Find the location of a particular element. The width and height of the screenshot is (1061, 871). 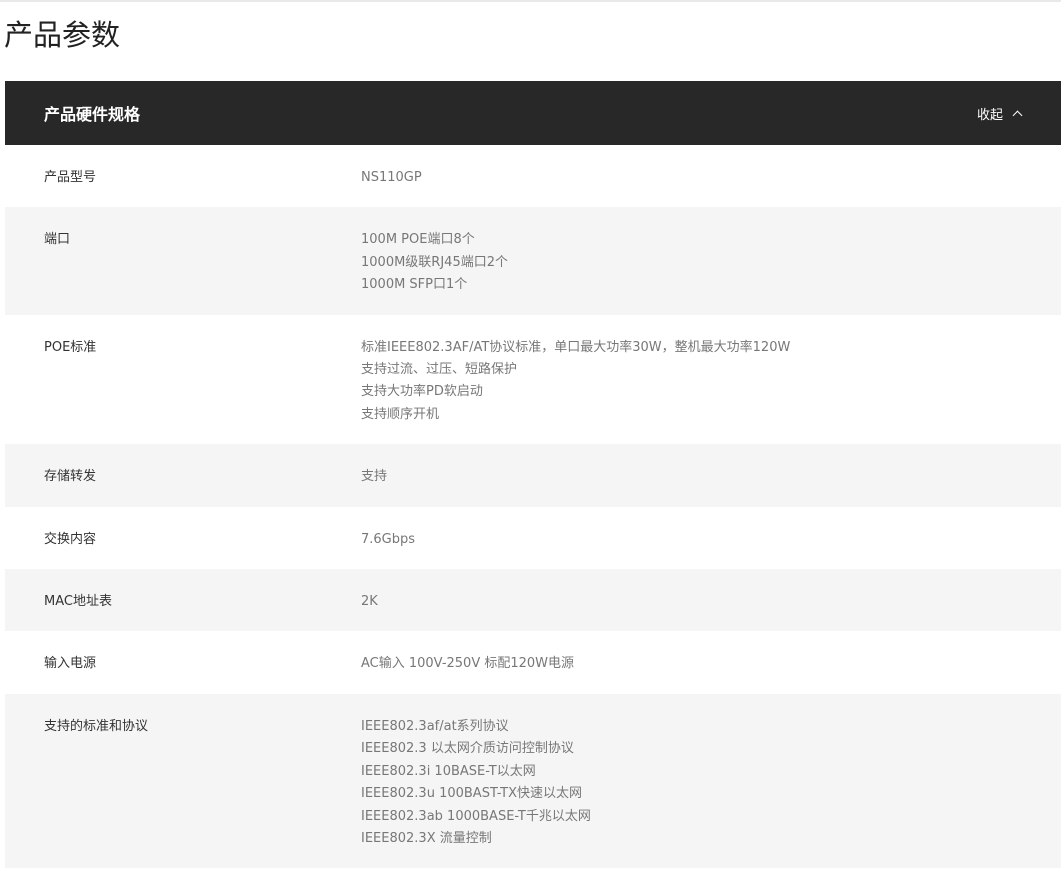

spec-row-value-line: IEEE802.3af/at系列协议 is located at coordinates (435, 726).